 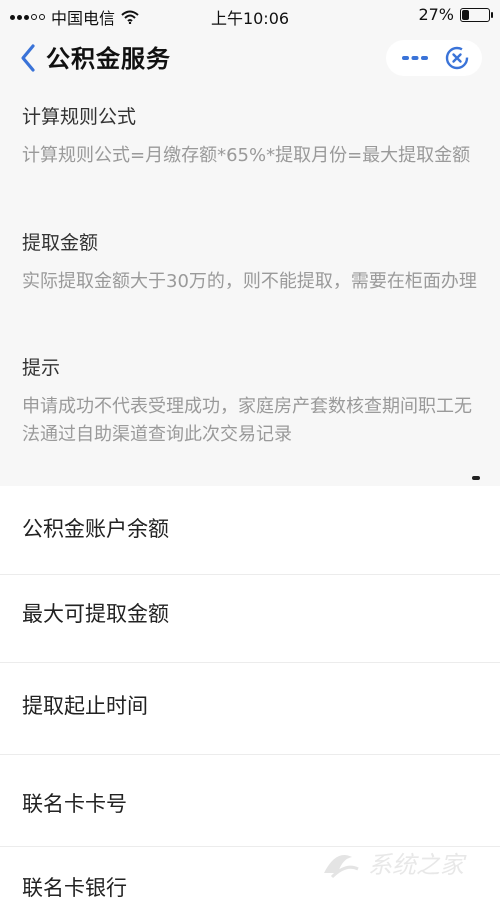 I want to click on rule-block-formula: 计算规则公式 计算规则公式=月缴存额*65%*提取月份=最大提取金额, so click(x=252, y=137).